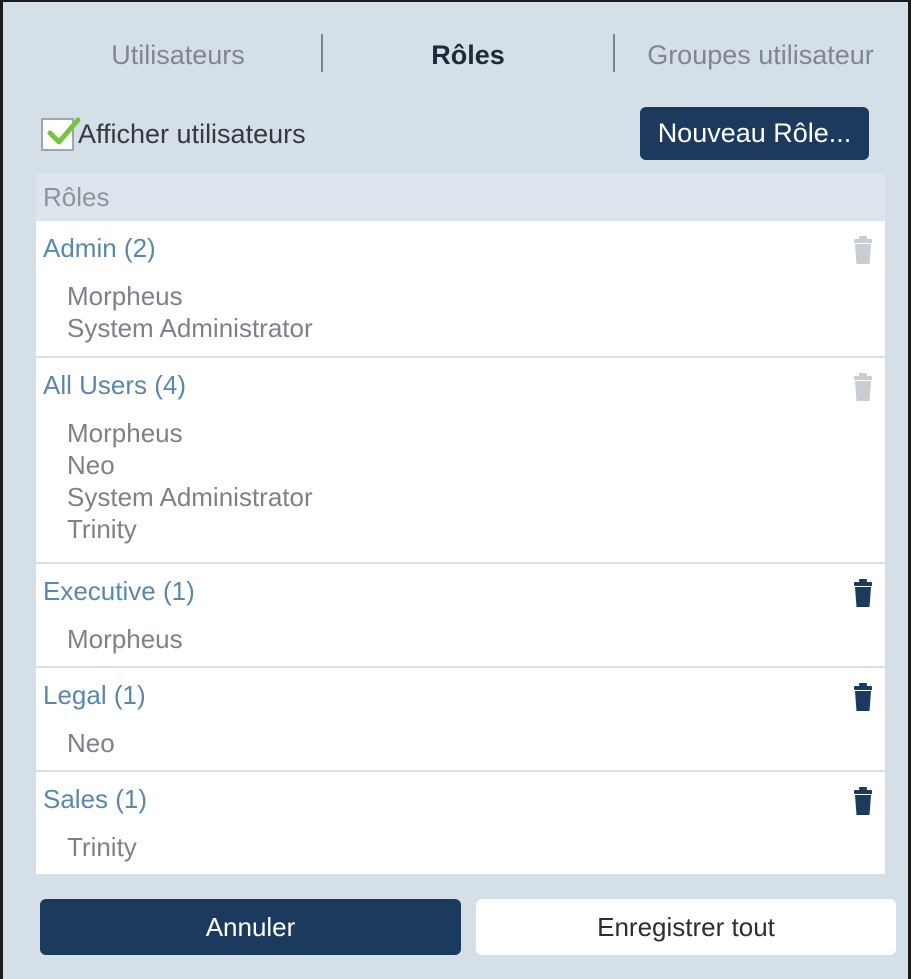 This screenshot has width=911, height=979. Describe the element at coordinates (114, 385) in the screenshot. I see `role-name-link: All Users (4)` at that location.